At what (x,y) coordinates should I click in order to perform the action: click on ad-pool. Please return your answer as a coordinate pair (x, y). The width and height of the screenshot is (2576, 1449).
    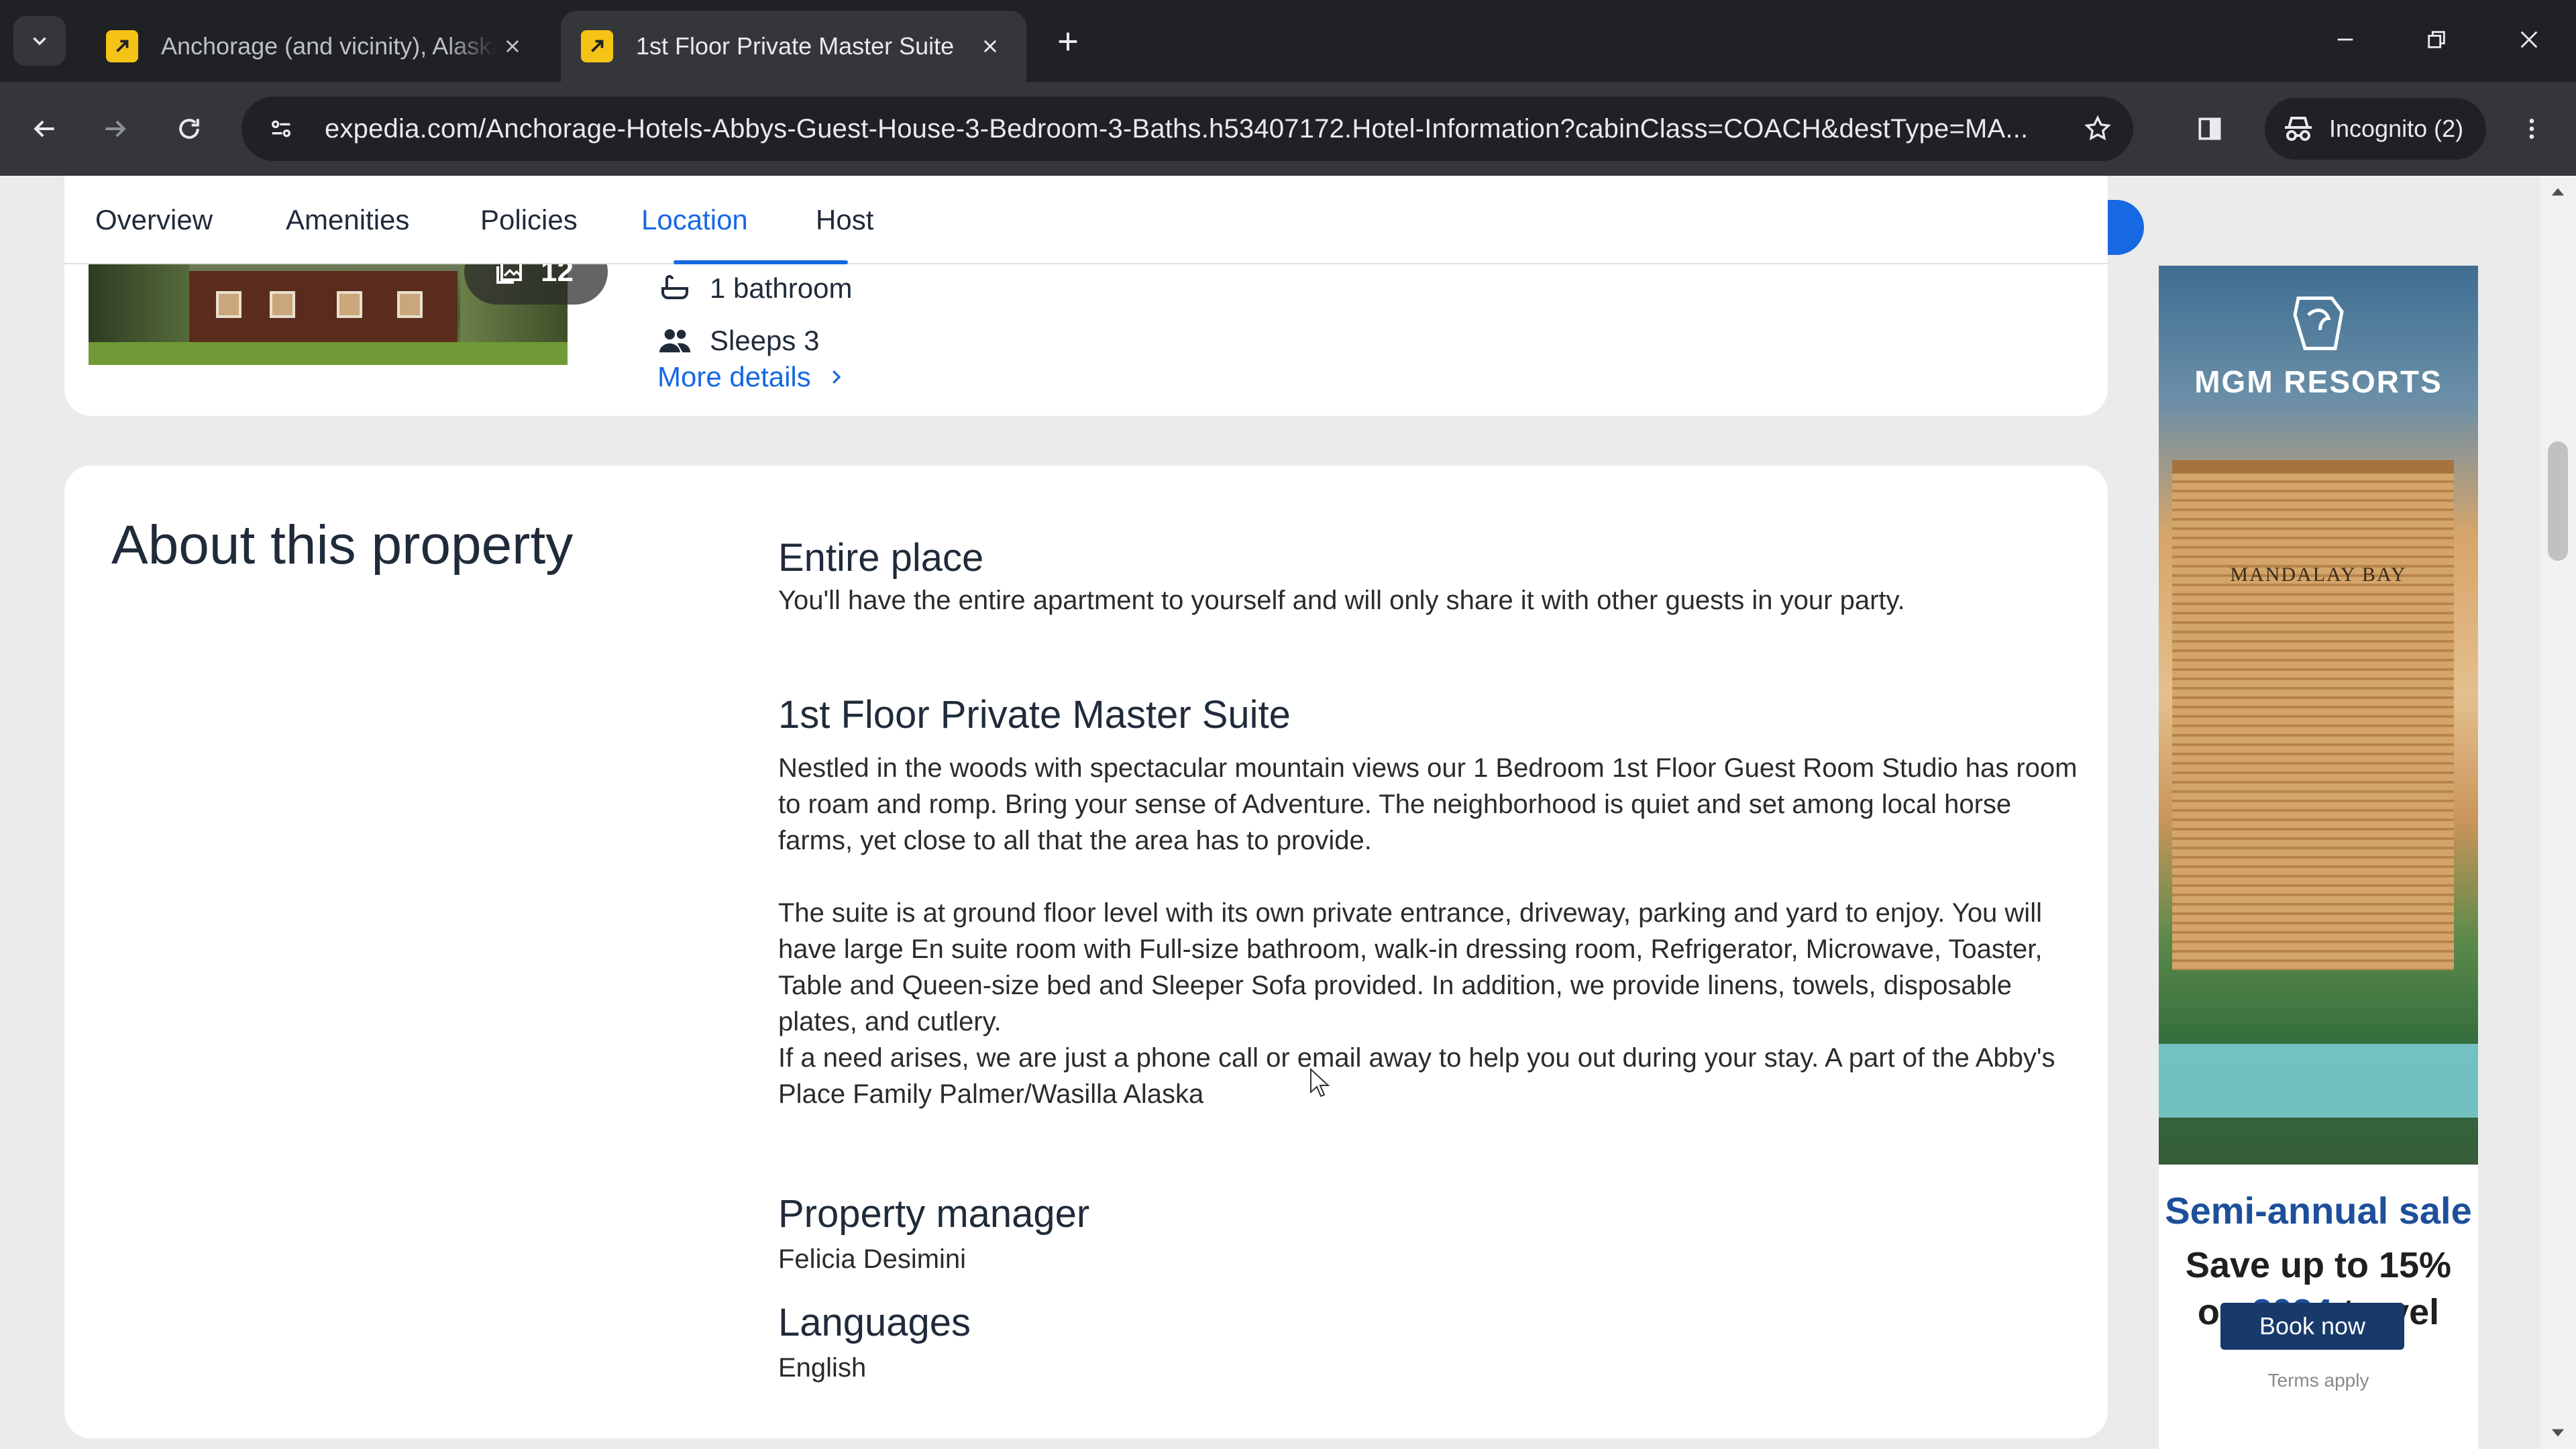
    Looking at the image, I should click on (2318, 1081).